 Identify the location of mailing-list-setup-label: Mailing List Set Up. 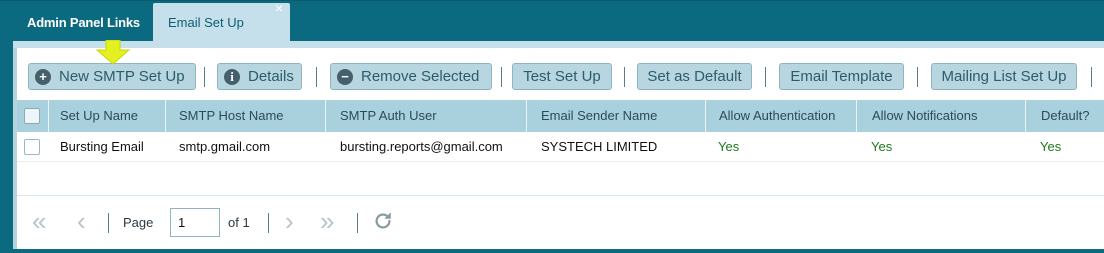
(1004, 76).